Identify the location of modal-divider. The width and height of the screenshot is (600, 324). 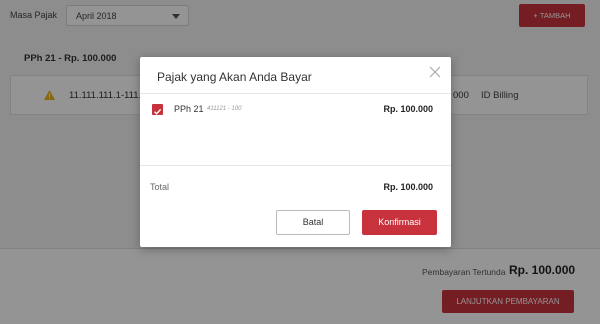
(295, 165).